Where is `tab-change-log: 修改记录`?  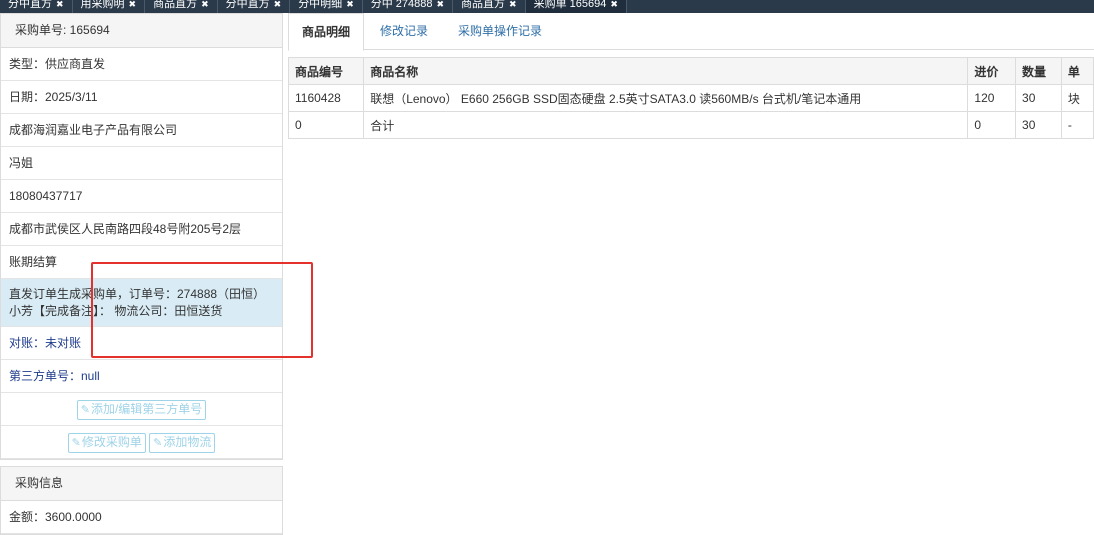
tab-change-log: 修改记录 is located at coordinates (404, 31).